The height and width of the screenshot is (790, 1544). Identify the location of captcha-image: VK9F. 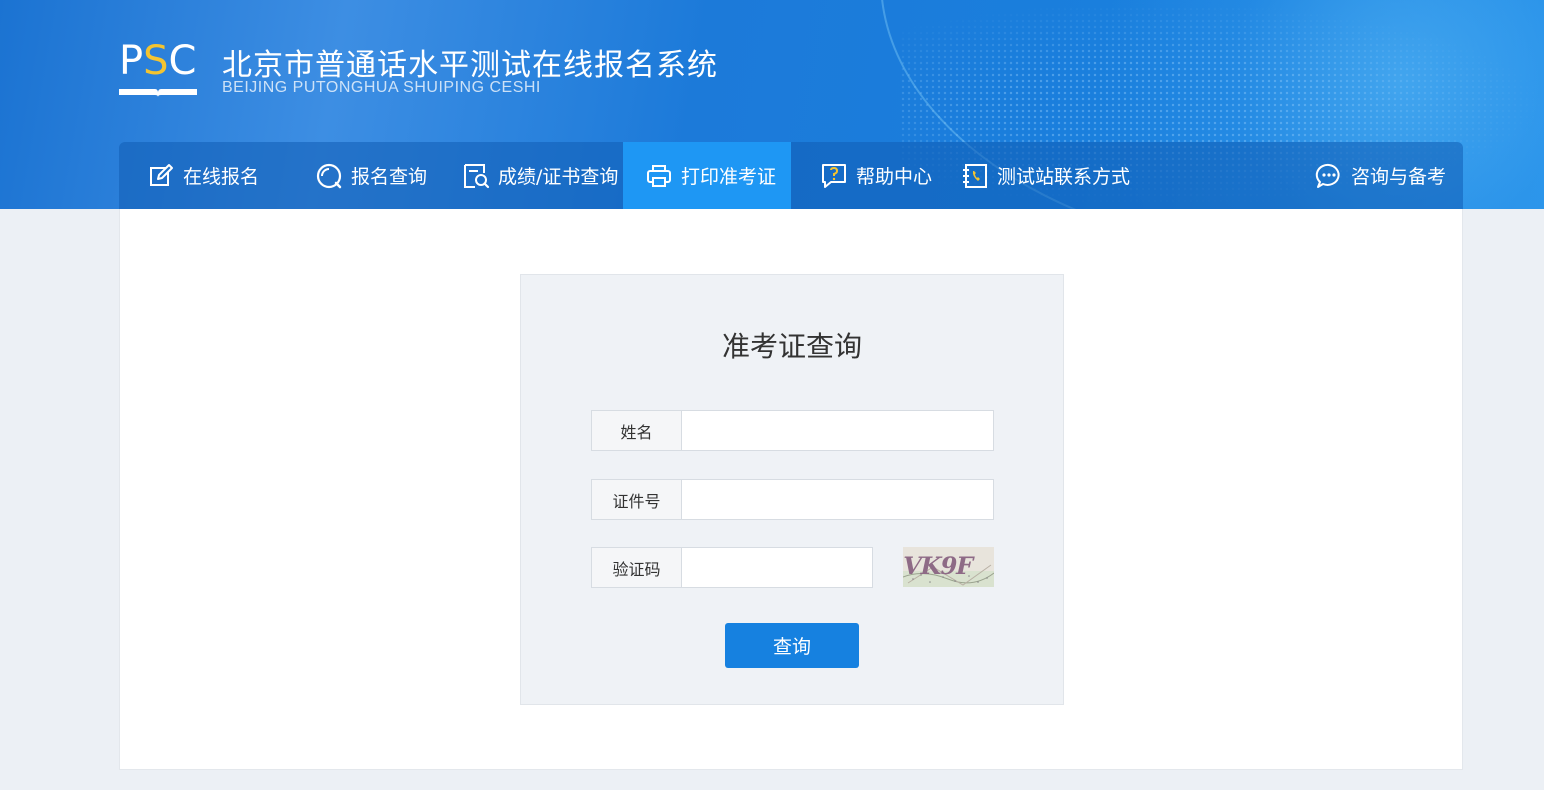
(948, 567).